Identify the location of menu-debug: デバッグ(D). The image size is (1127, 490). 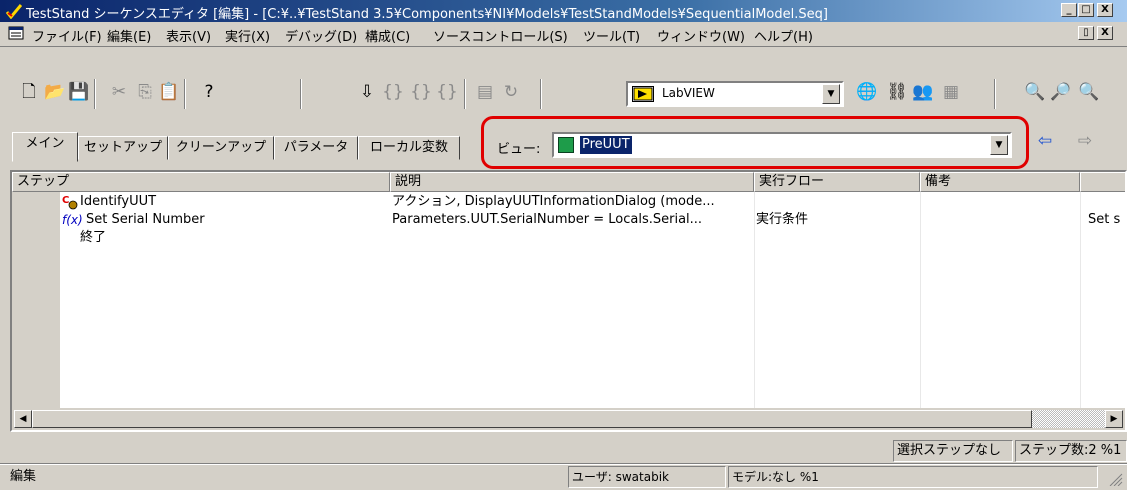
(321, 35).